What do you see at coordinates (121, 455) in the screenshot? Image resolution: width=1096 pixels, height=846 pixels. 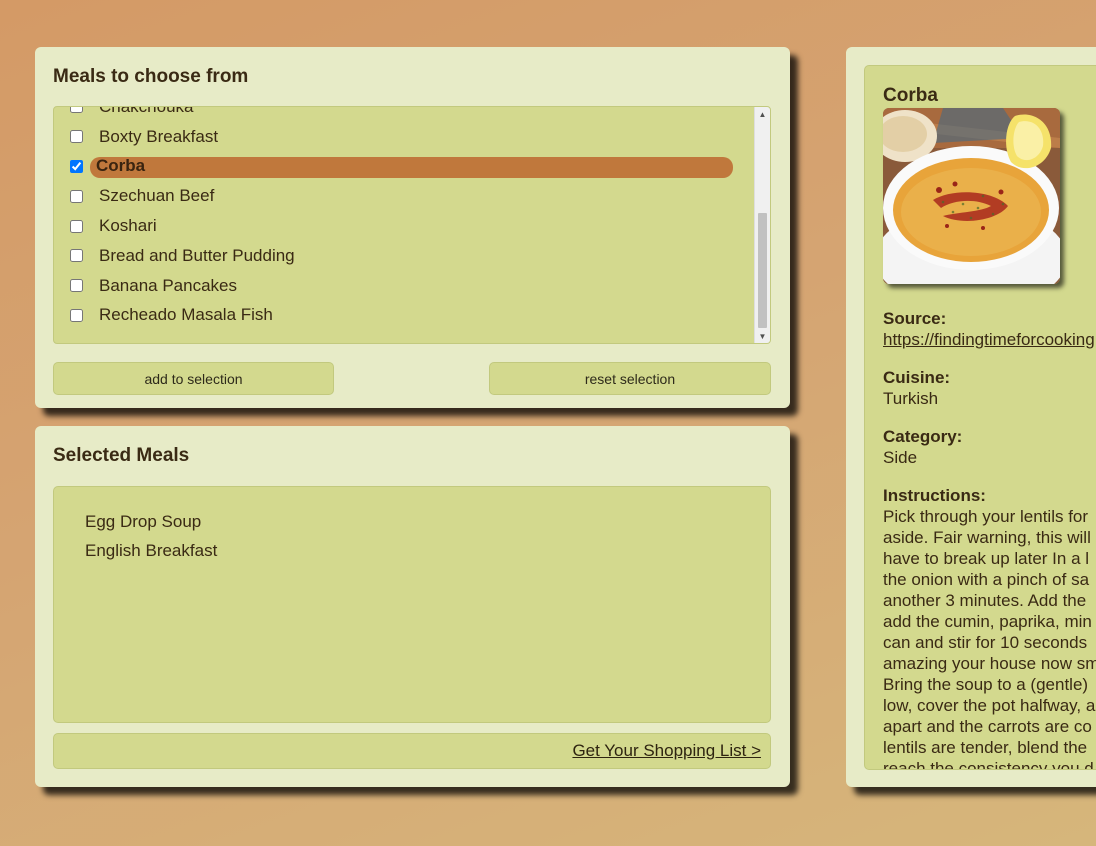 I see `selected-meals-title: Selected Meals` at bounding box center [121, 455].